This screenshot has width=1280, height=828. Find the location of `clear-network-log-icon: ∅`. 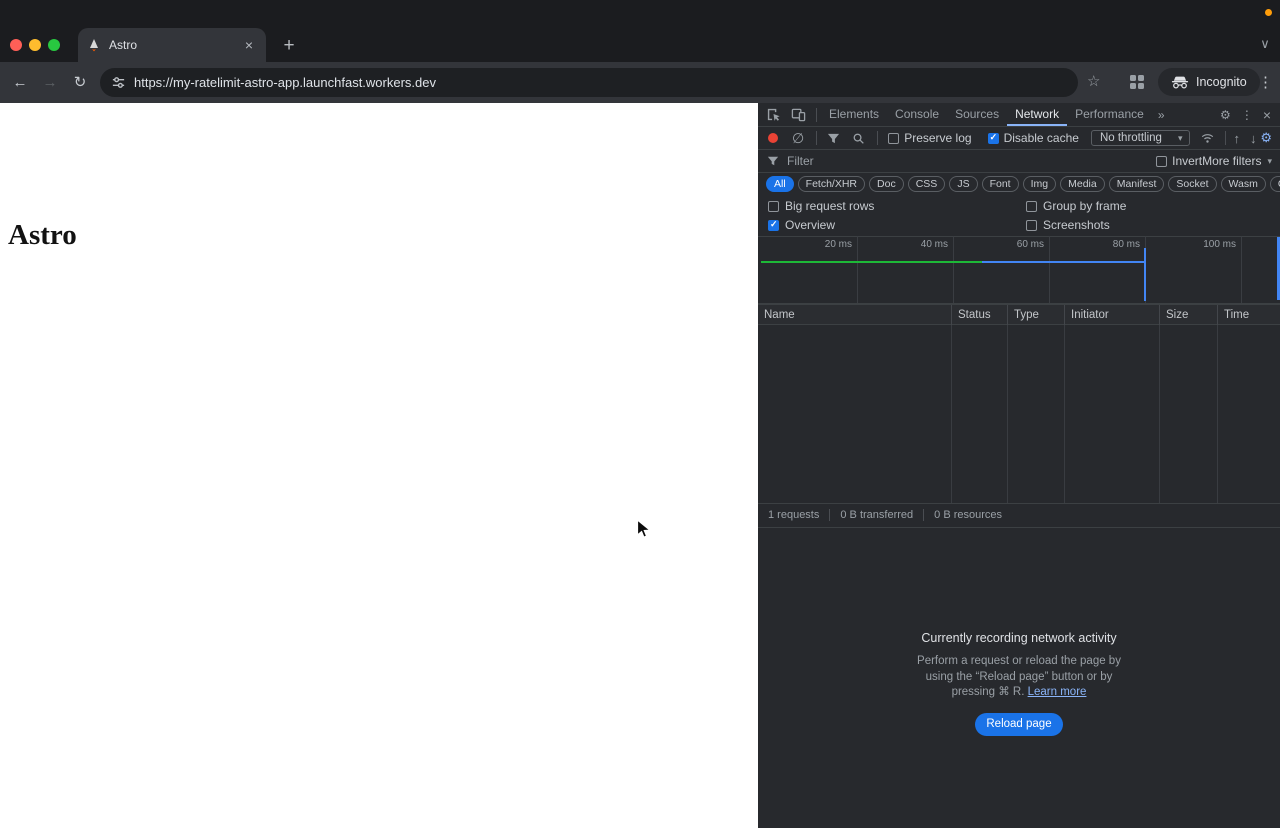

clear-network-log-icon: ∅ is located at coordinates (798, 138).